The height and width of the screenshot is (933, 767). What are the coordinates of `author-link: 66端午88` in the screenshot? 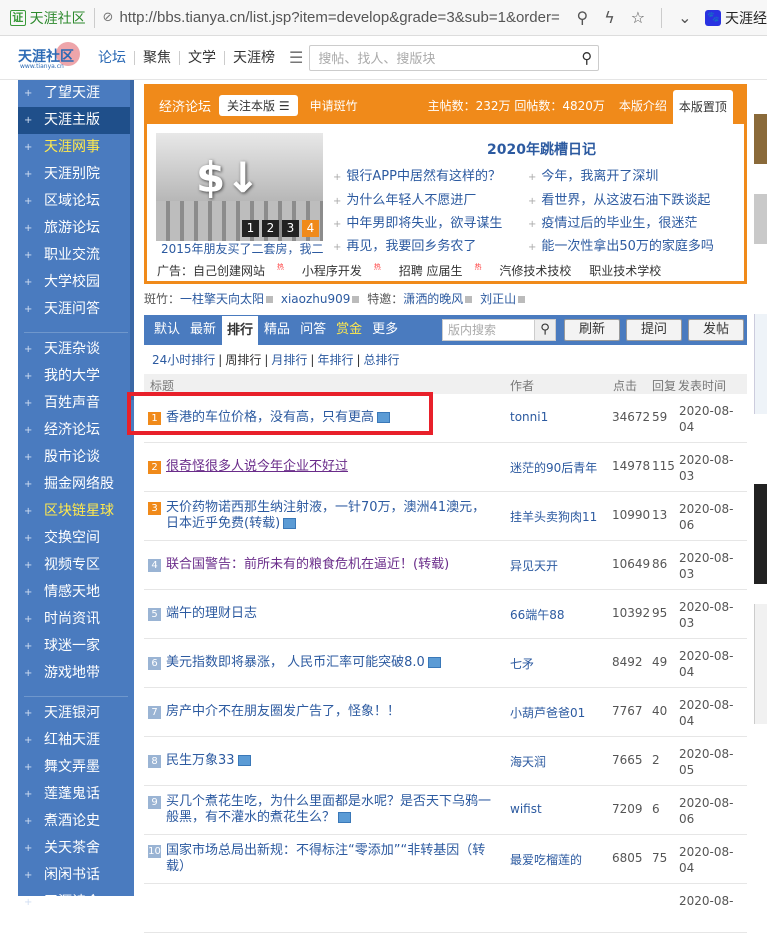 It's located at (537, 614).